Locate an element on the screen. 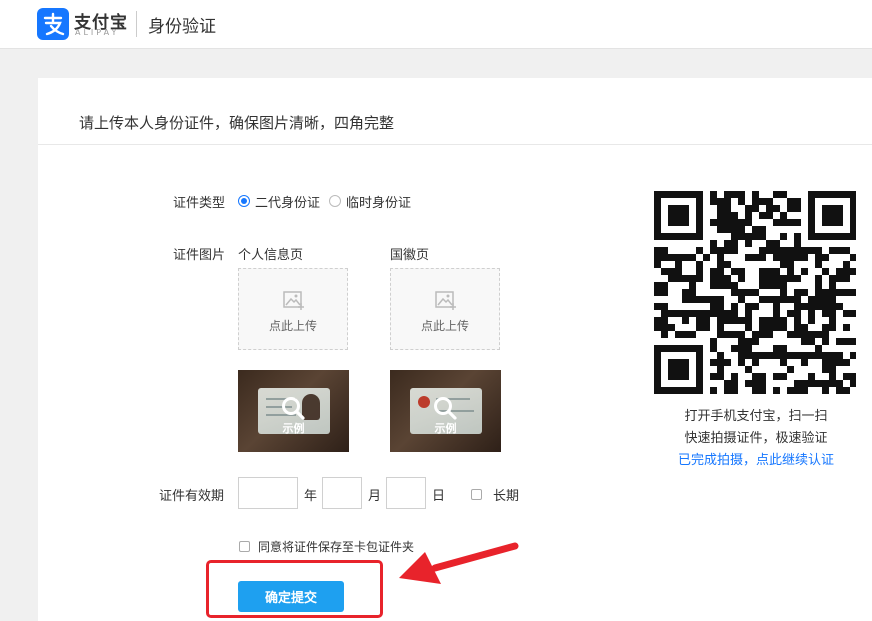 This screenshot has width=872, height=621. header-divider is located at coordinates (136, 24).